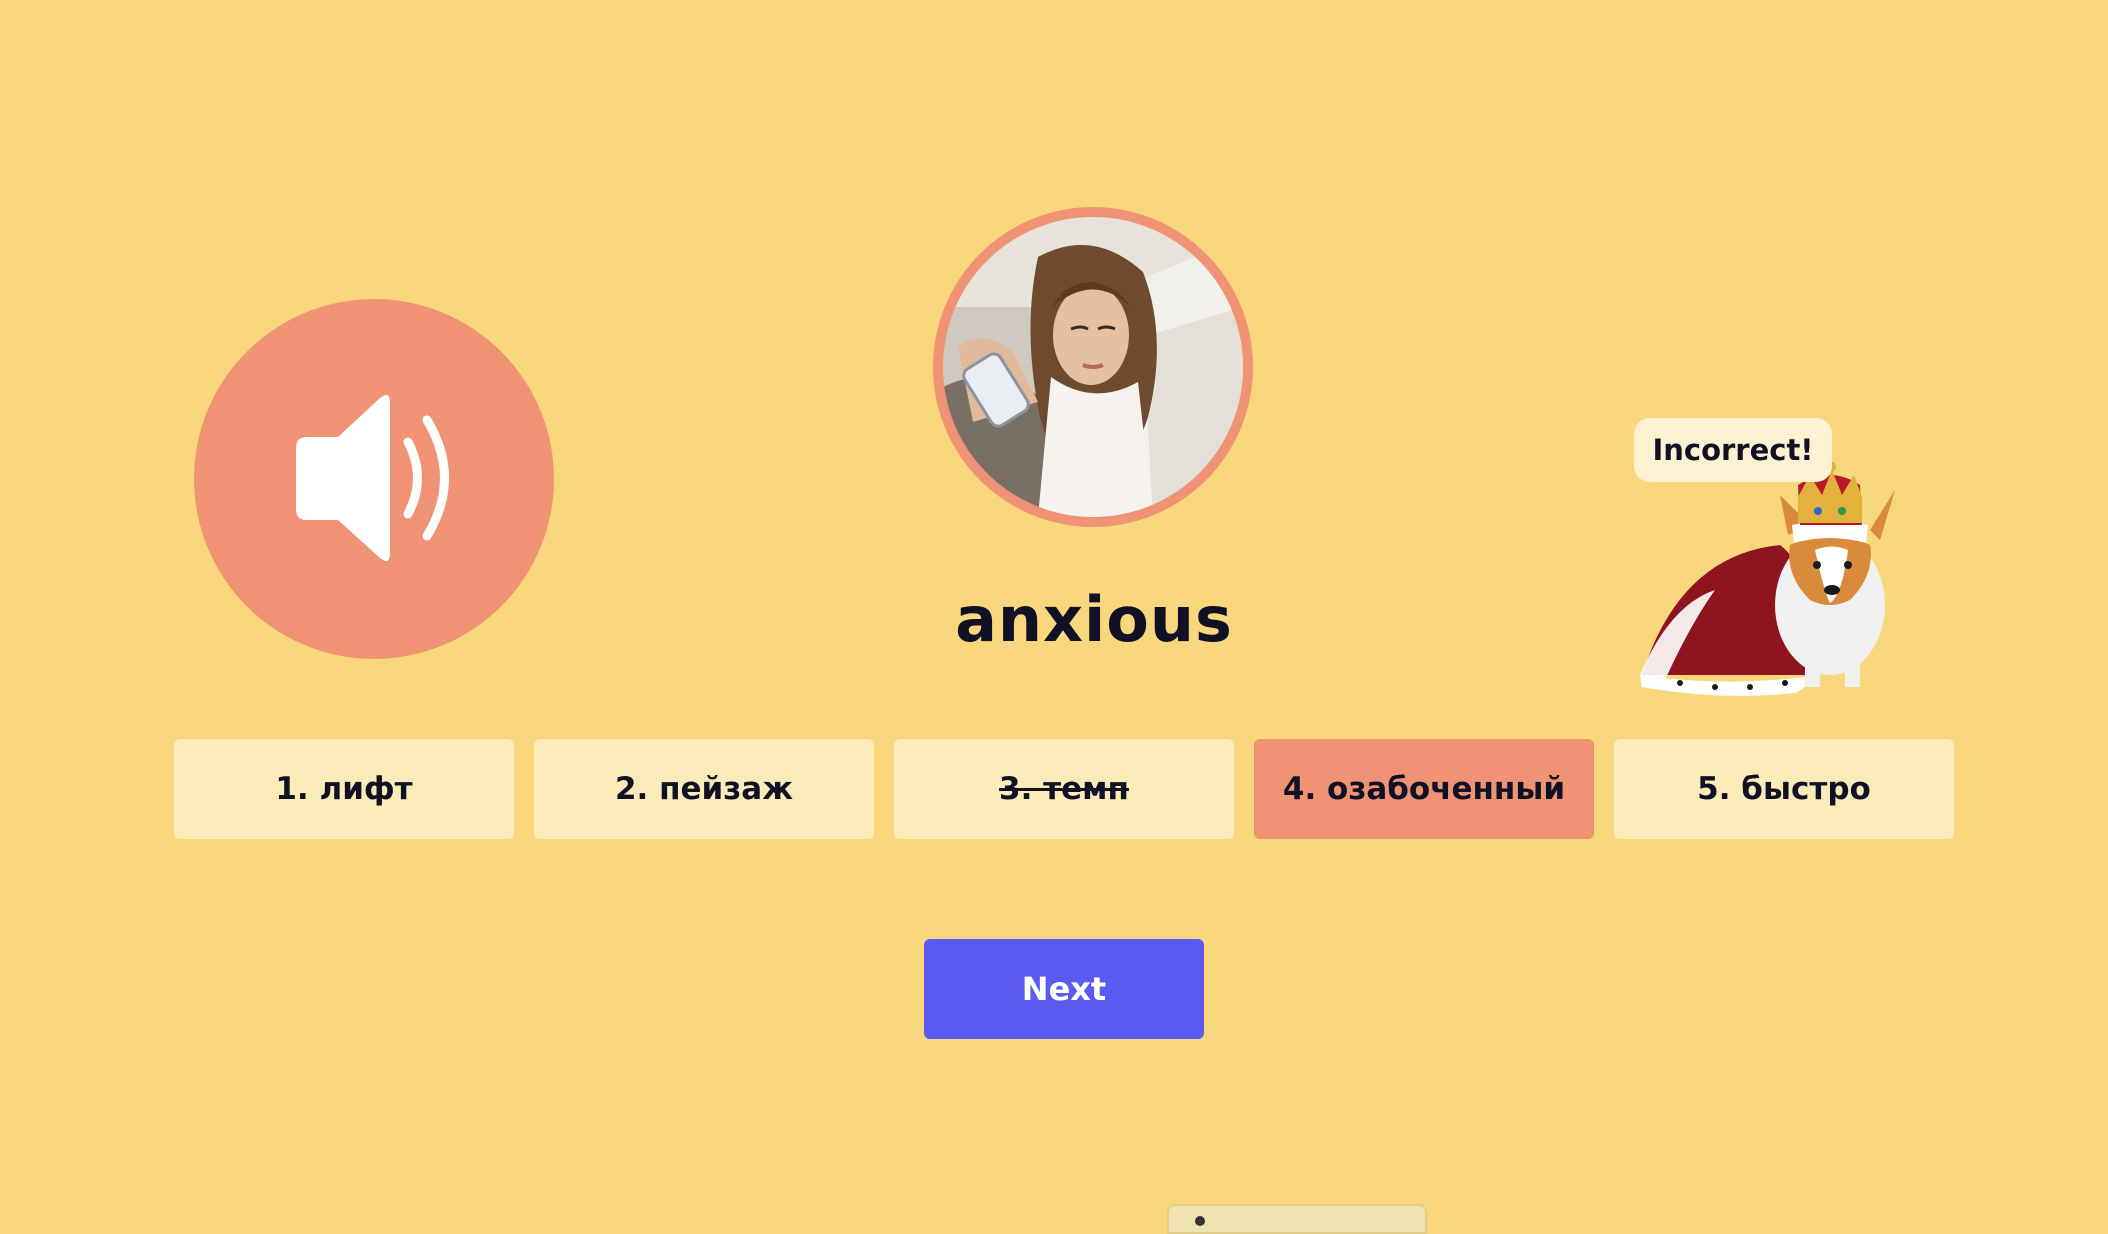 The image size is (2108, 1234). What do you see at coordinates (1733, 450) in the screenshot?
I see `feedback-bubble: Incorrect!` at bounding box center [1733, 450].